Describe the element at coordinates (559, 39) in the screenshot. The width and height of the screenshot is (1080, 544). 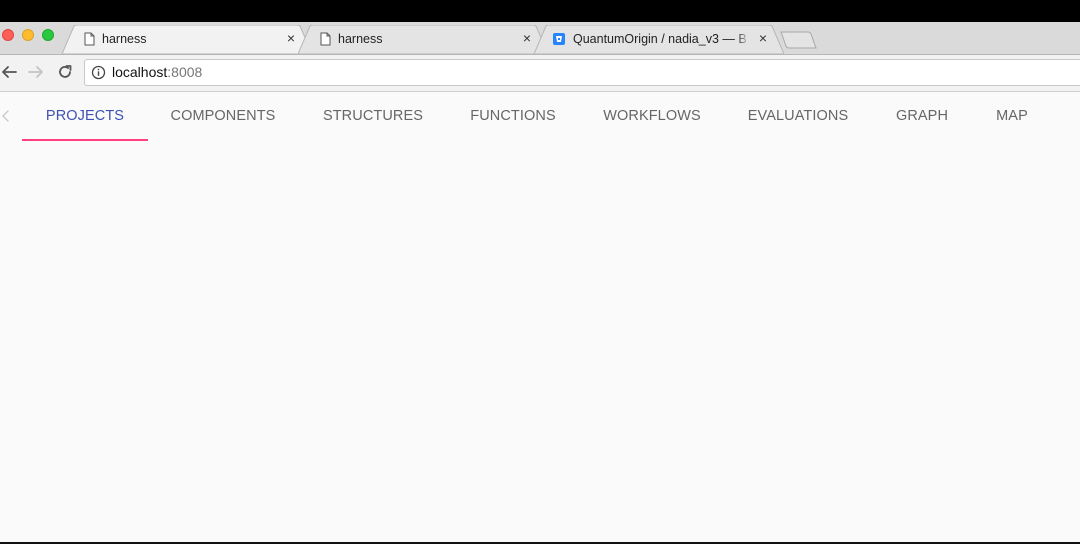
I see `bitbucket-icon` at that location.